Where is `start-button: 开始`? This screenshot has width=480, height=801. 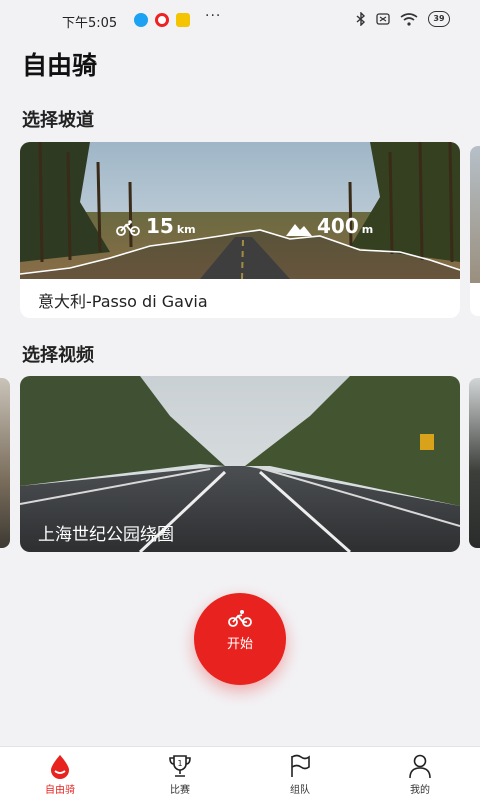
start-button: 开始 is located at coordinates (240, 639).